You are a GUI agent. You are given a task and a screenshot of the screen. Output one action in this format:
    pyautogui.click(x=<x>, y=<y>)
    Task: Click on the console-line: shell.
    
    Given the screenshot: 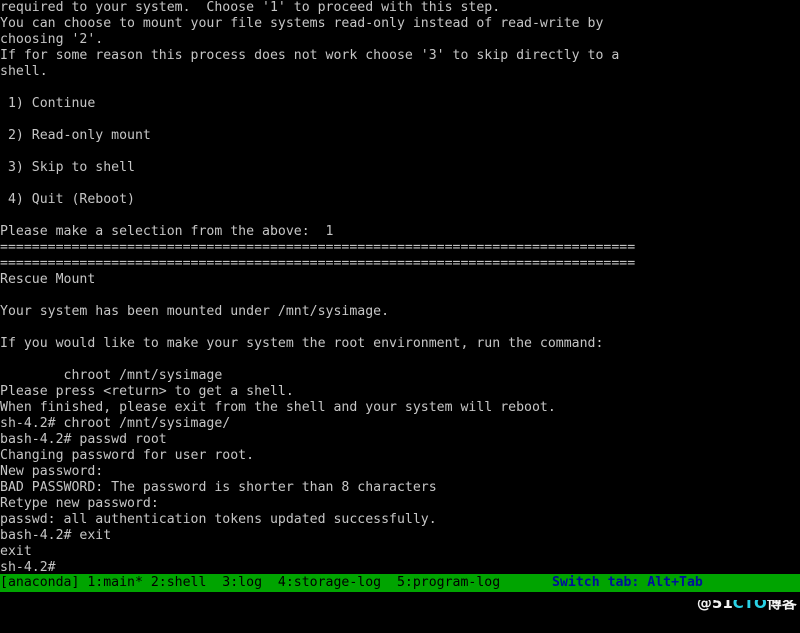 What is the action you would take?
    pyautogui.click(x=24, y=71)
    